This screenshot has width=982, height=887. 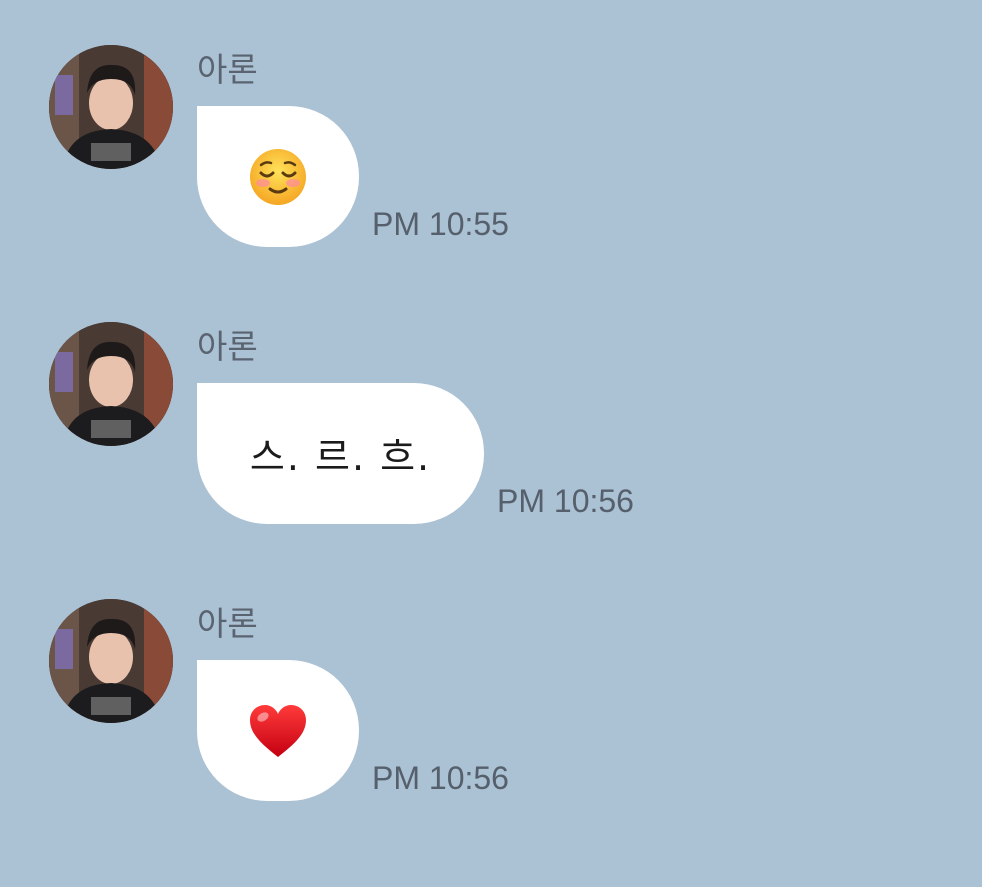 What do you see at coordinates (340, 457) in the screenshot?
I see `message-text: 스. 르. 흐.` at bounding box center [340, 457].